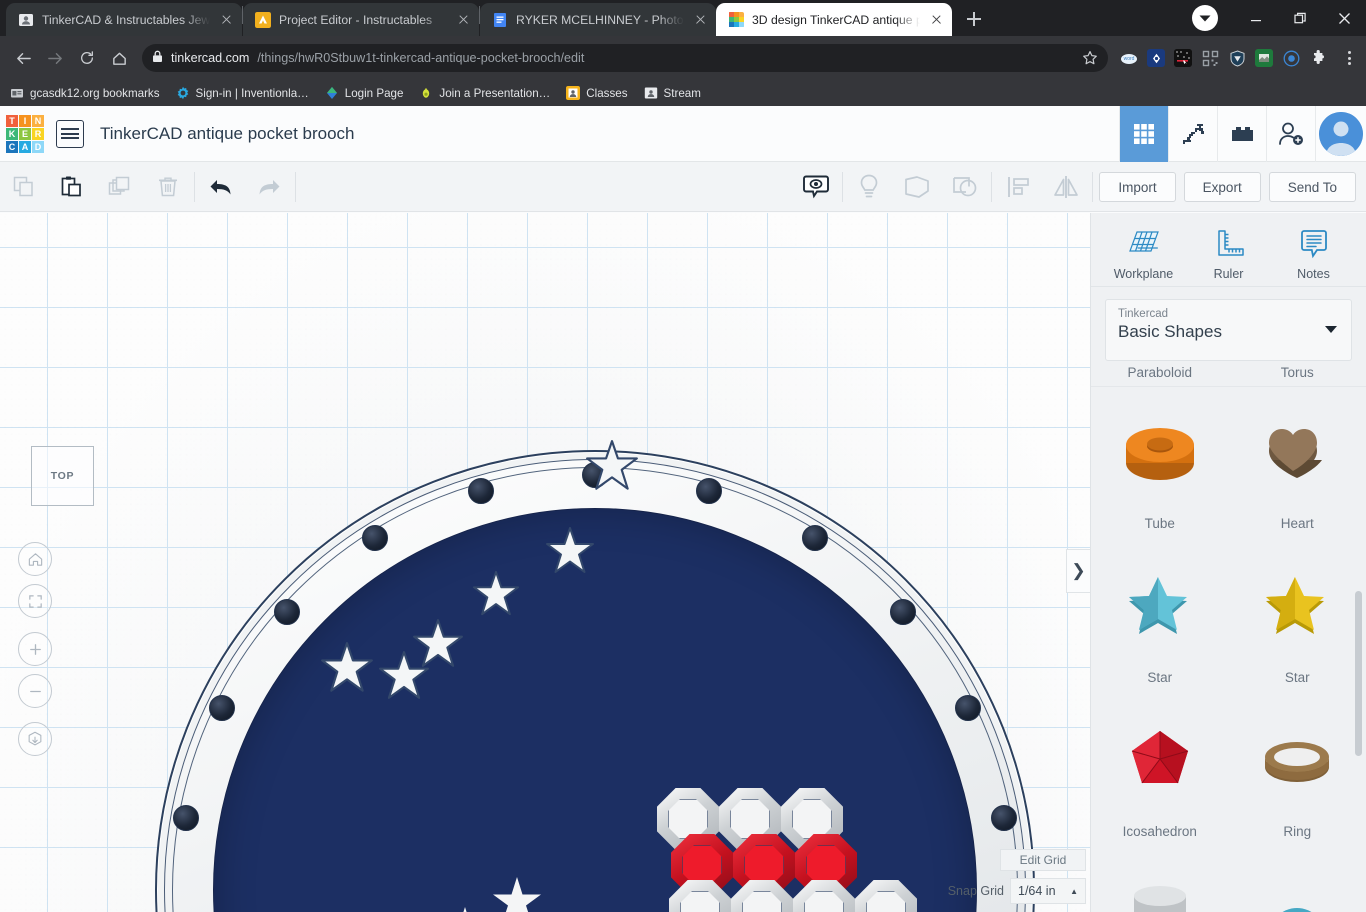  What do you see at coordinates (1043, 860) in the screenshot?
I see `edit-grid-button: Edit Grid` at bounding box center [1043, 860].